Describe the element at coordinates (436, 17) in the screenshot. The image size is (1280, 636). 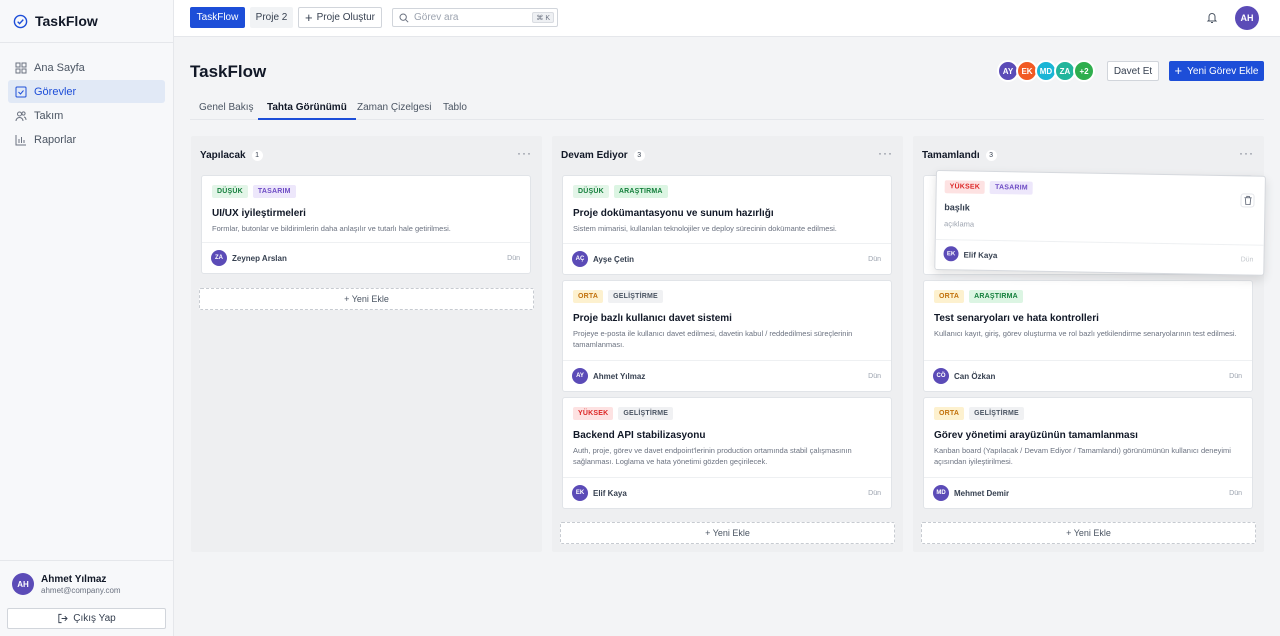
I see `search-placeholder: Görev ara` at that location.